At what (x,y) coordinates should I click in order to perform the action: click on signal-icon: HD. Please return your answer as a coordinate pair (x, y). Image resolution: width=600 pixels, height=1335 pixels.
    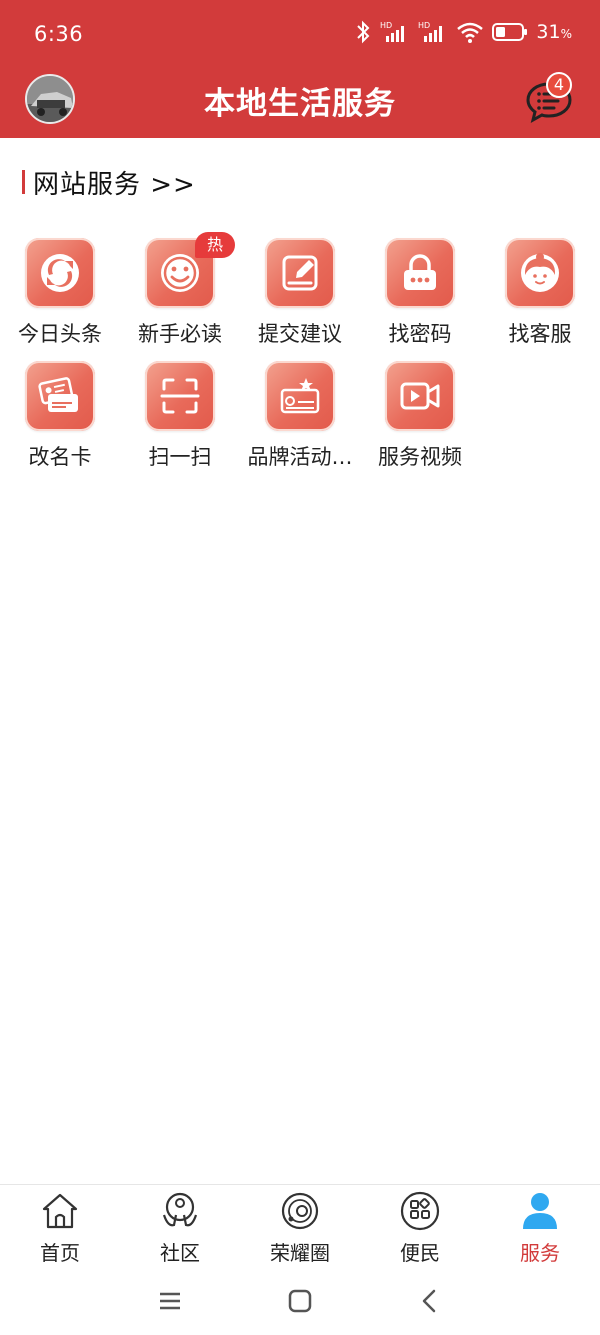
    Looking at the image, I should click on (392, 31).